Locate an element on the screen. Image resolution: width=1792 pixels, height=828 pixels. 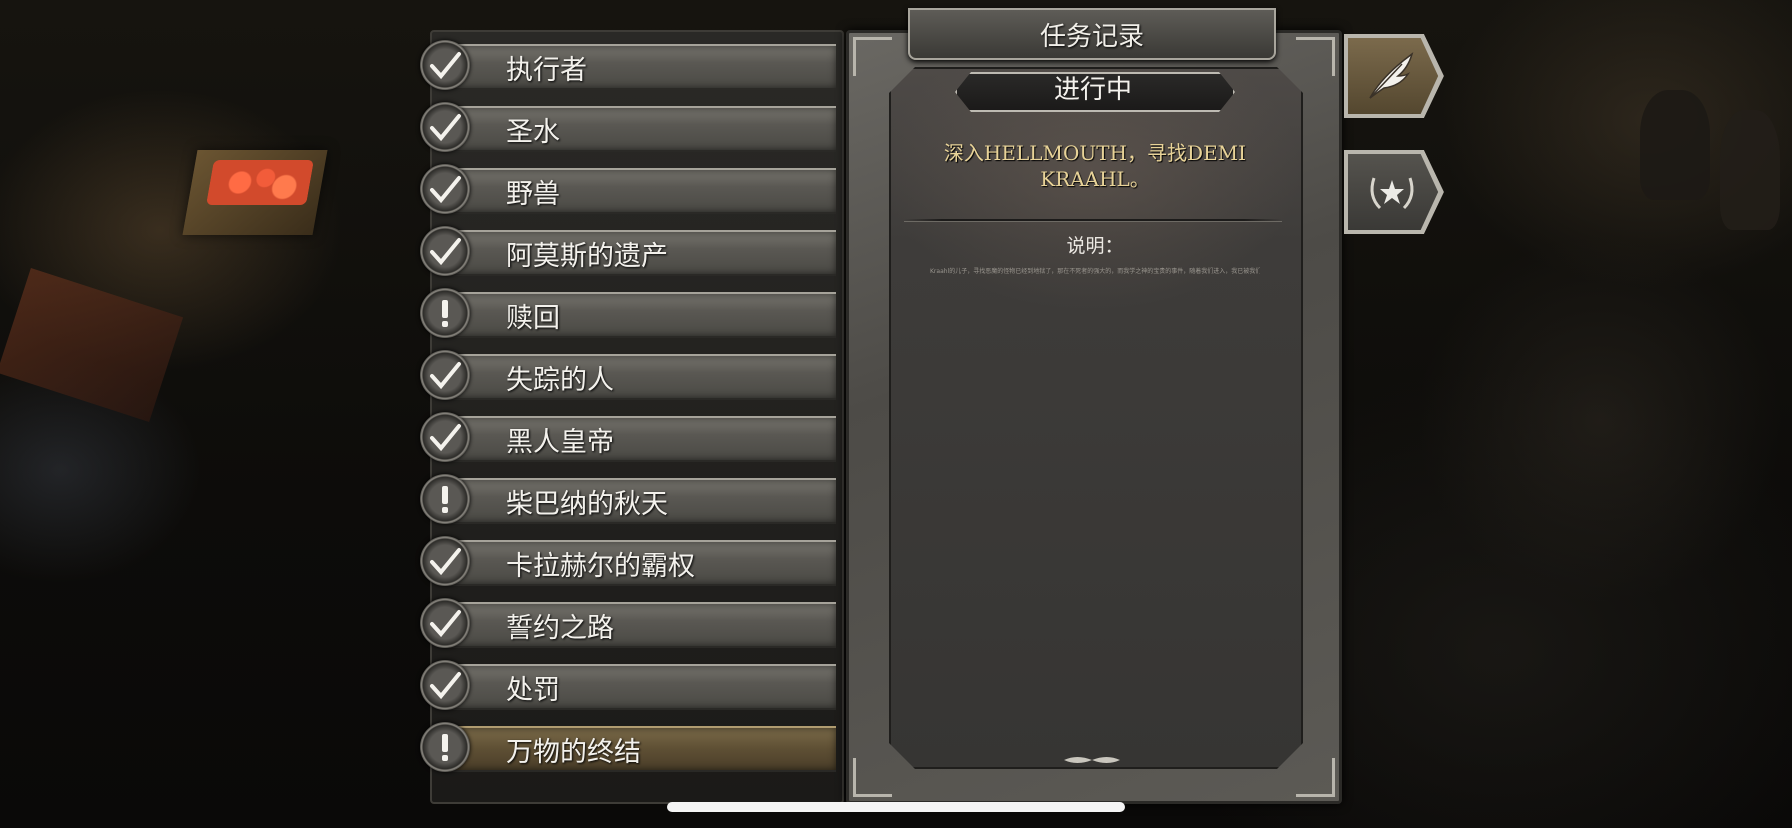
quest-row: 处罚 is located at coordinates (630, 685).